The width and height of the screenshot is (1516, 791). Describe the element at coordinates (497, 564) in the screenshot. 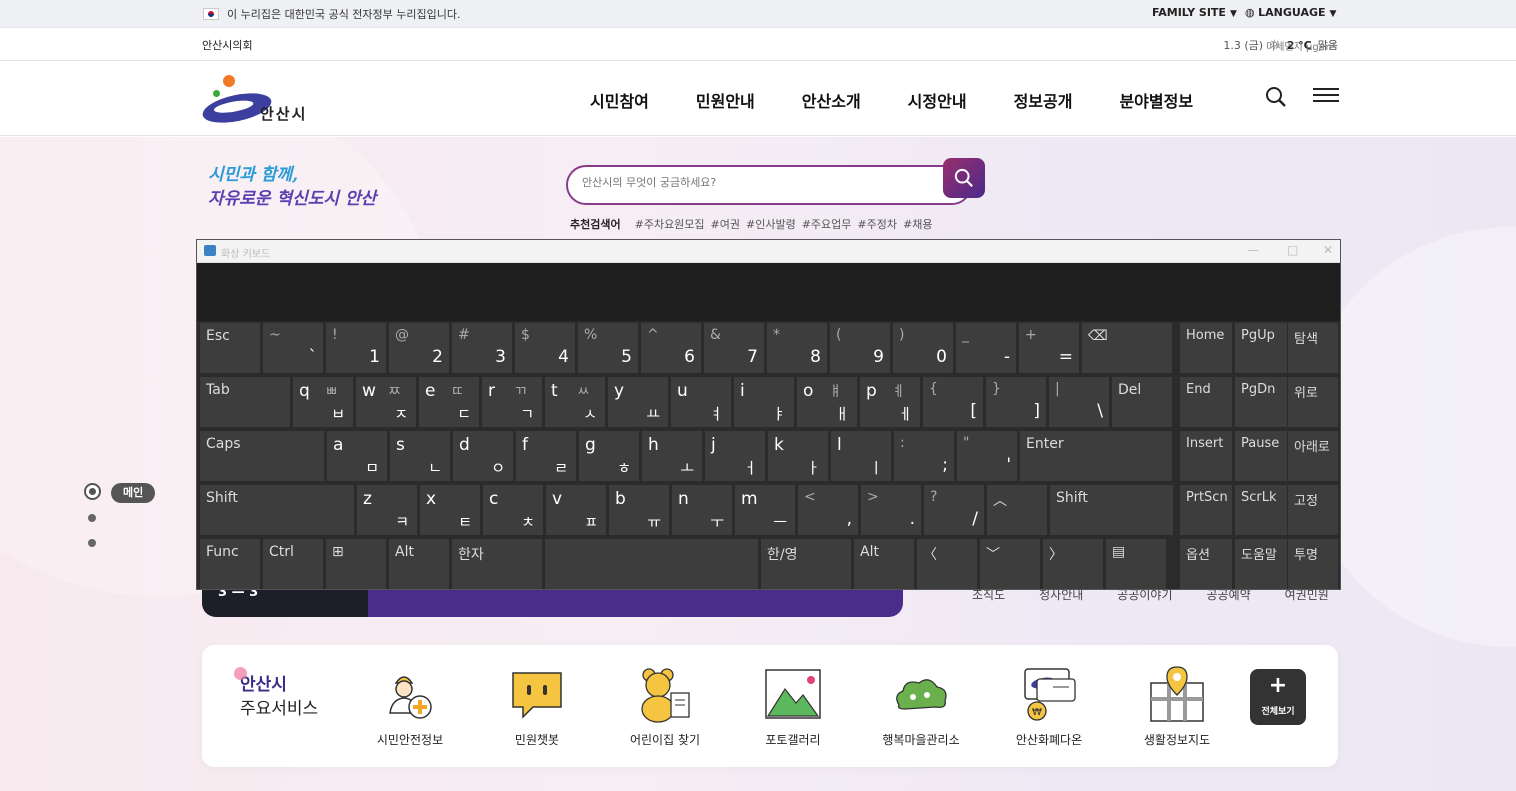

I see `key-4-4: 한자` at that location.